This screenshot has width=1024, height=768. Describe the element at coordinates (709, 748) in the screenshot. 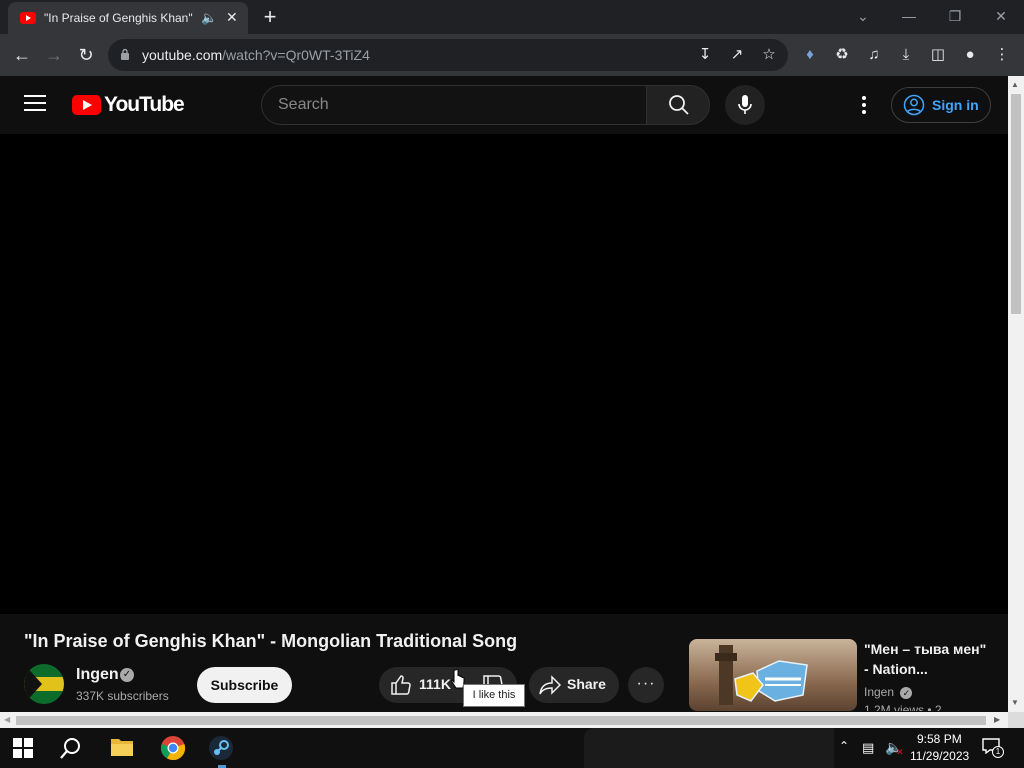

I see `desktop-wallpaper-fragment` at that location.